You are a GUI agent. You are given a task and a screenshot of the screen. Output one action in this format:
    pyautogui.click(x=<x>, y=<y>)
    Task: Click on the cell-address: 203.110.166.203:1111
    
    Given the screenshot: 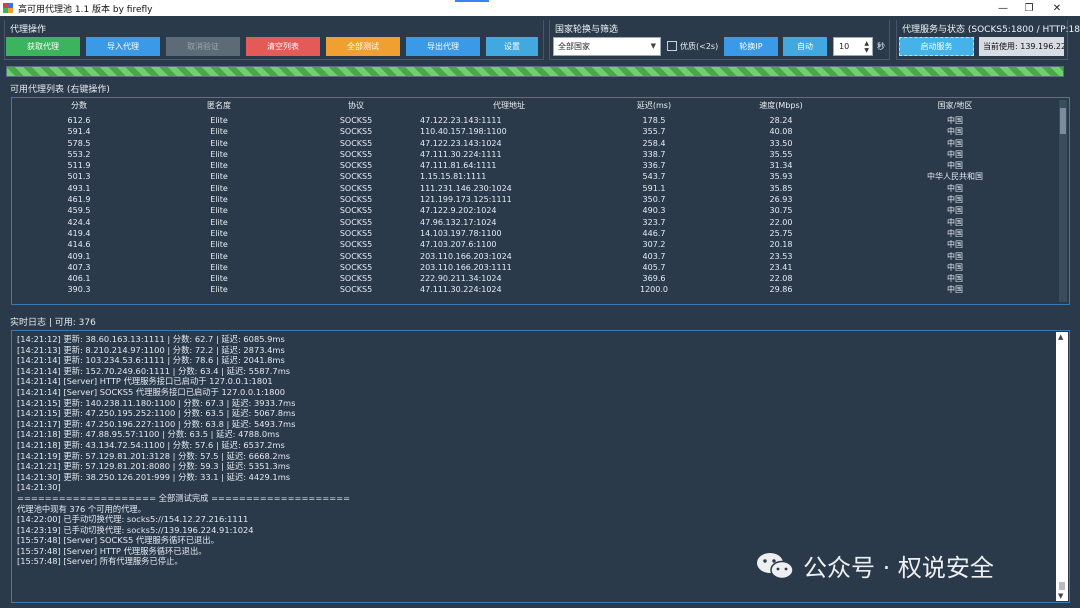 What is the action you would take?
    pyautogui.click(x=466, y=267)
    